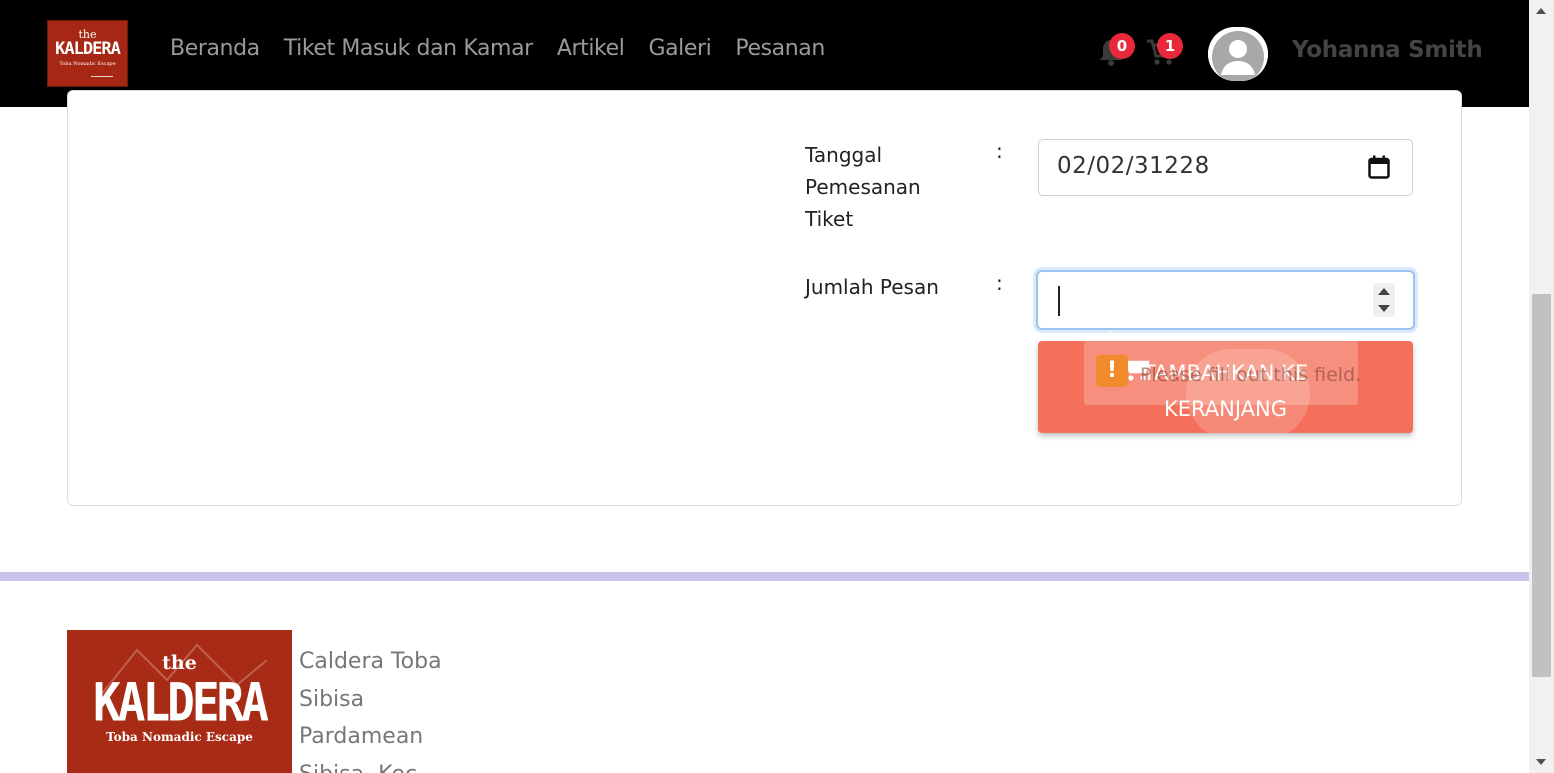 The height and width of the screenshot is (773, 1554). I want to click on quantity-stepper, so click(1384, 300).